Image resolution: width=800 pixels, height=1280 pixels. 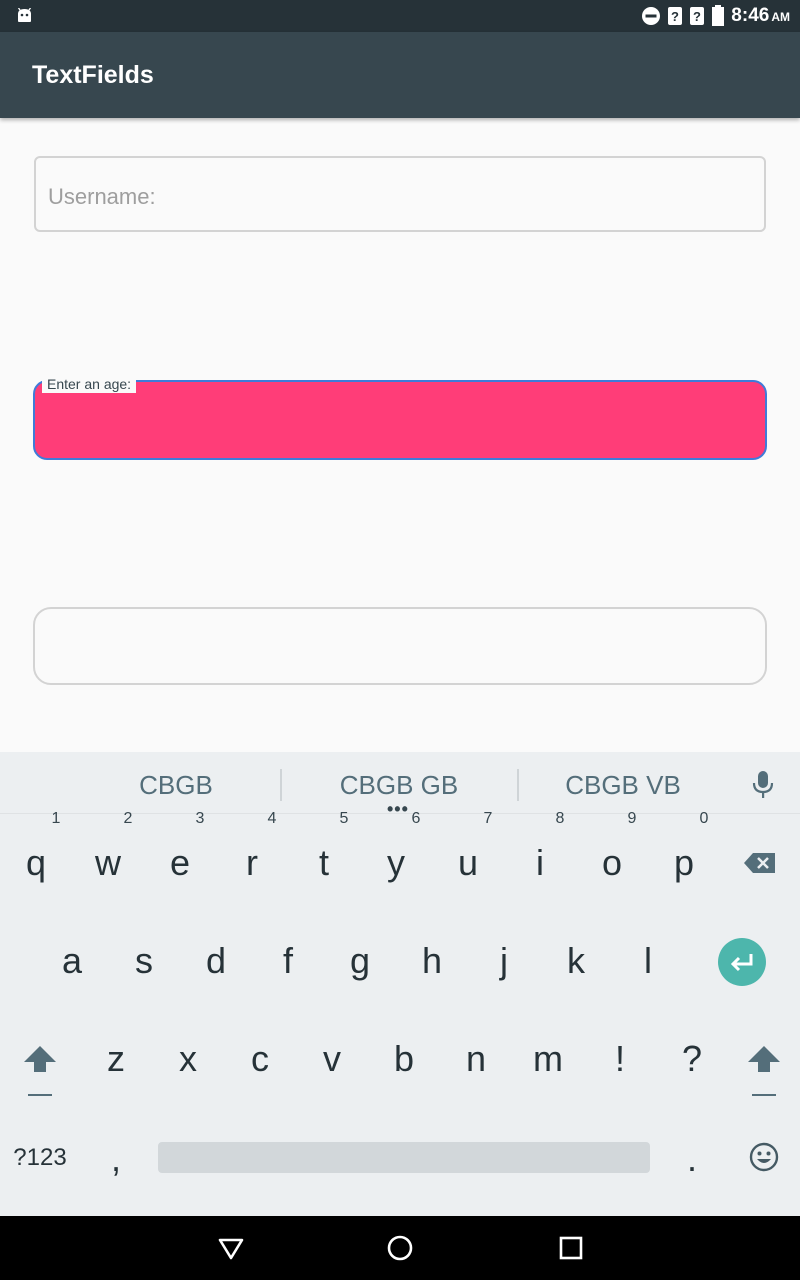 What do you see at coordinates (40, 1072) in the screenshot?
I see `shift-left-icon` at bounding box center [40, 1072].